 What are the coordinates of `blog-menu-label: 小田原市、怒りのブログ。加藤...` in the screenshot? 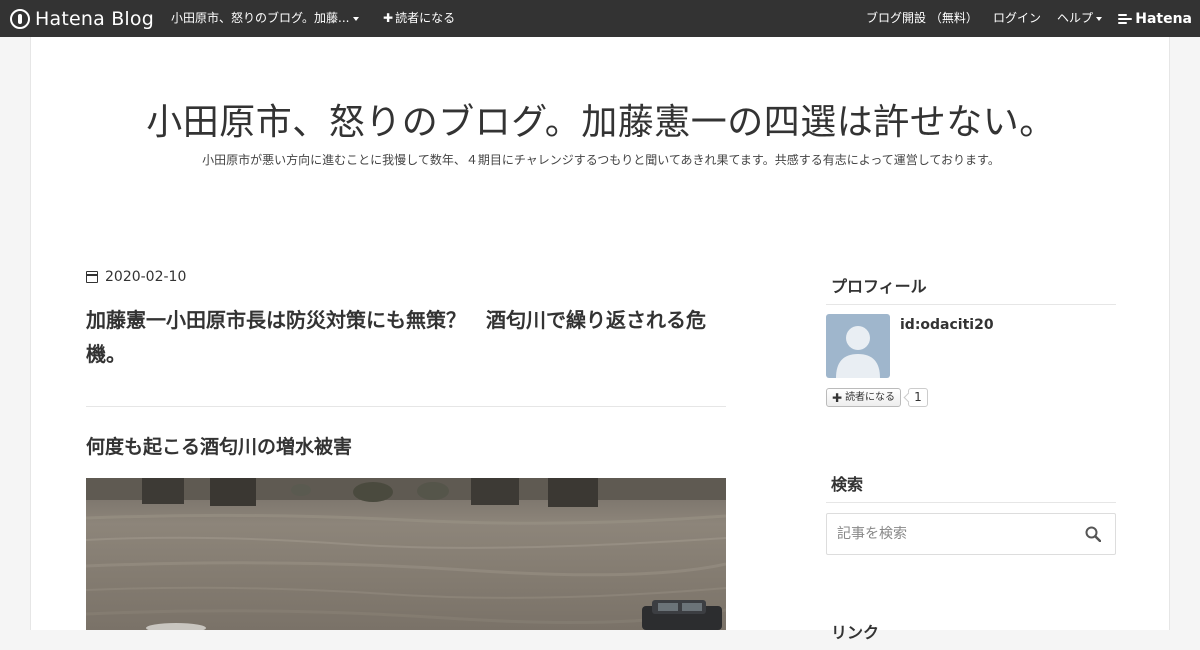 It's located at (260, 18).